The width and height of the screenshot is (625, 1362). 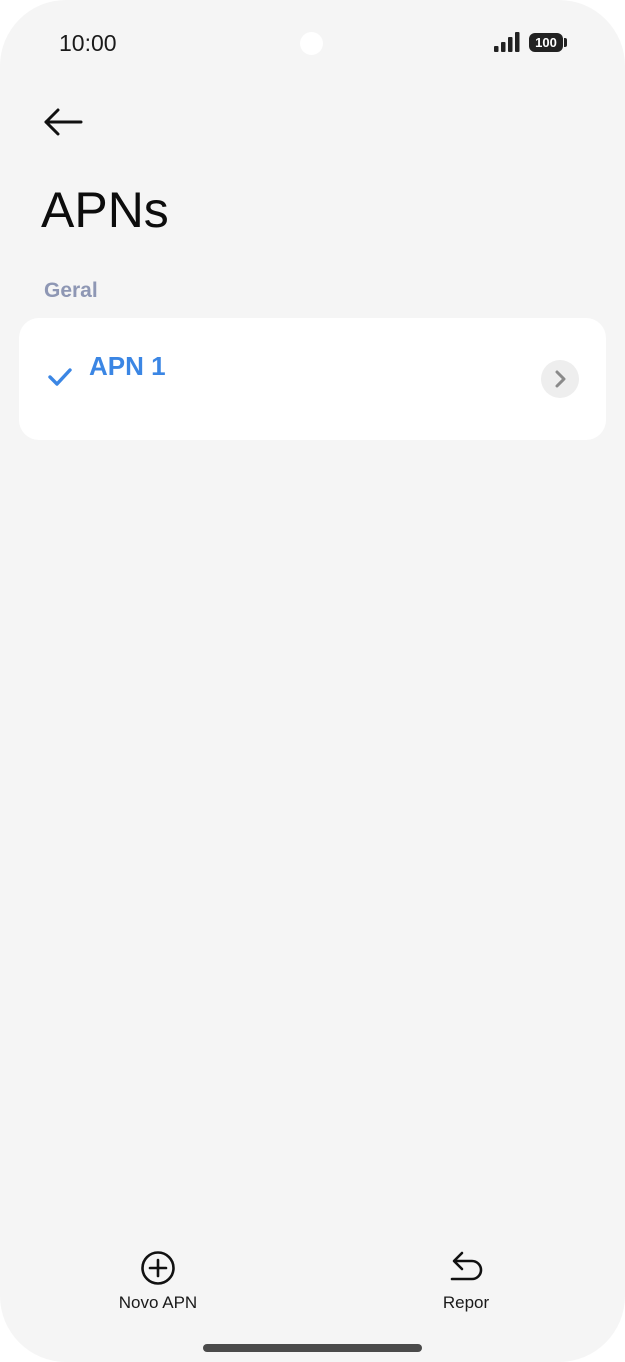 I want to click on battery-icon: 100, so click(x=546, y=42).